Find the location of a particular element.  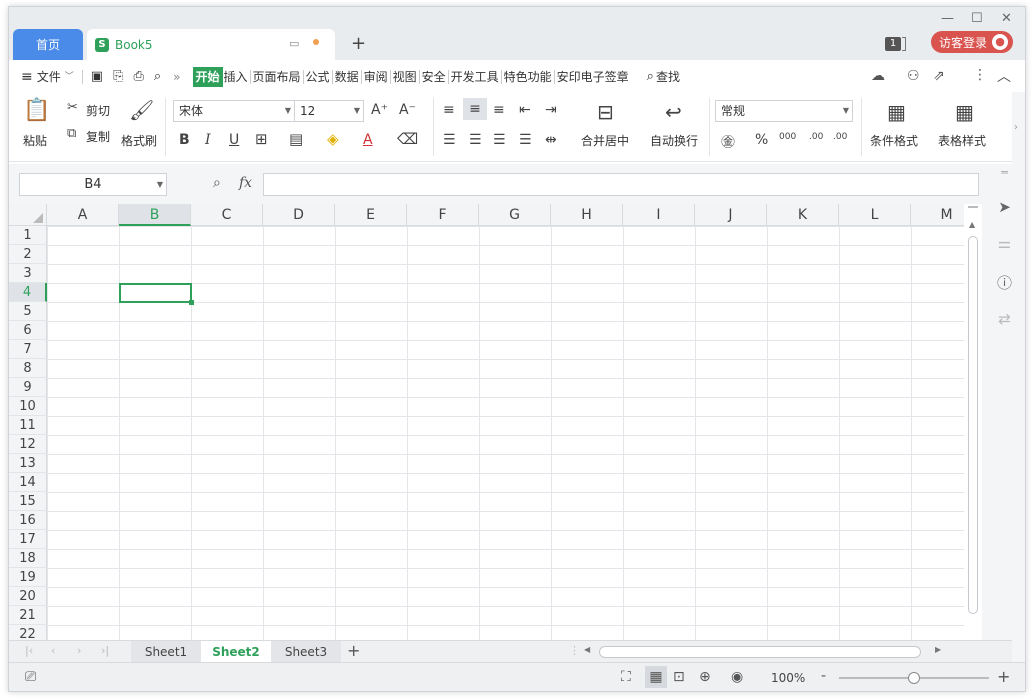

tab-home: 首页 is located at coordinates (48, 44).